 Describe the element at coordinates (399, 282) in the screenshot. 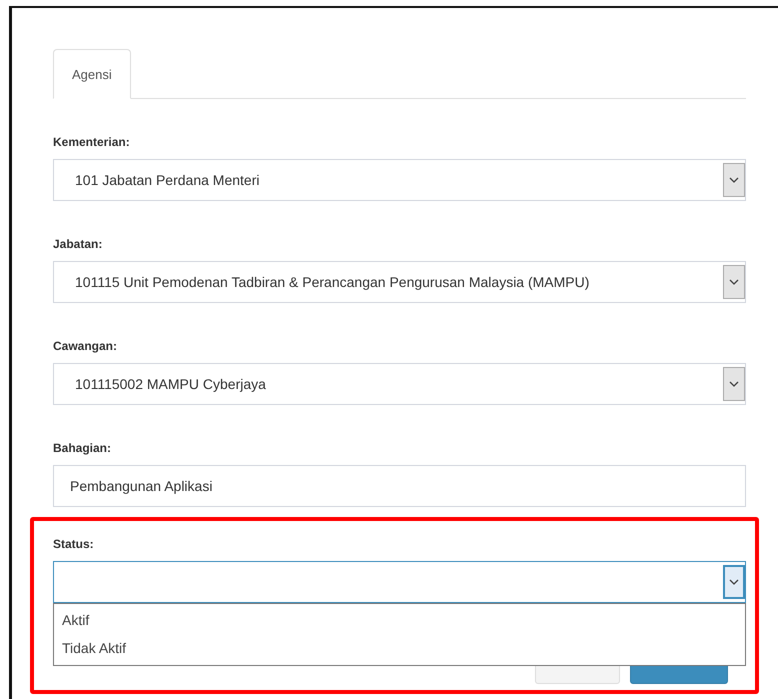

I see `select-field: 101115 Unit Pemodenan Tadbiran & Perancangan Pengurusan Malaysia (MAMPU)` at that location.